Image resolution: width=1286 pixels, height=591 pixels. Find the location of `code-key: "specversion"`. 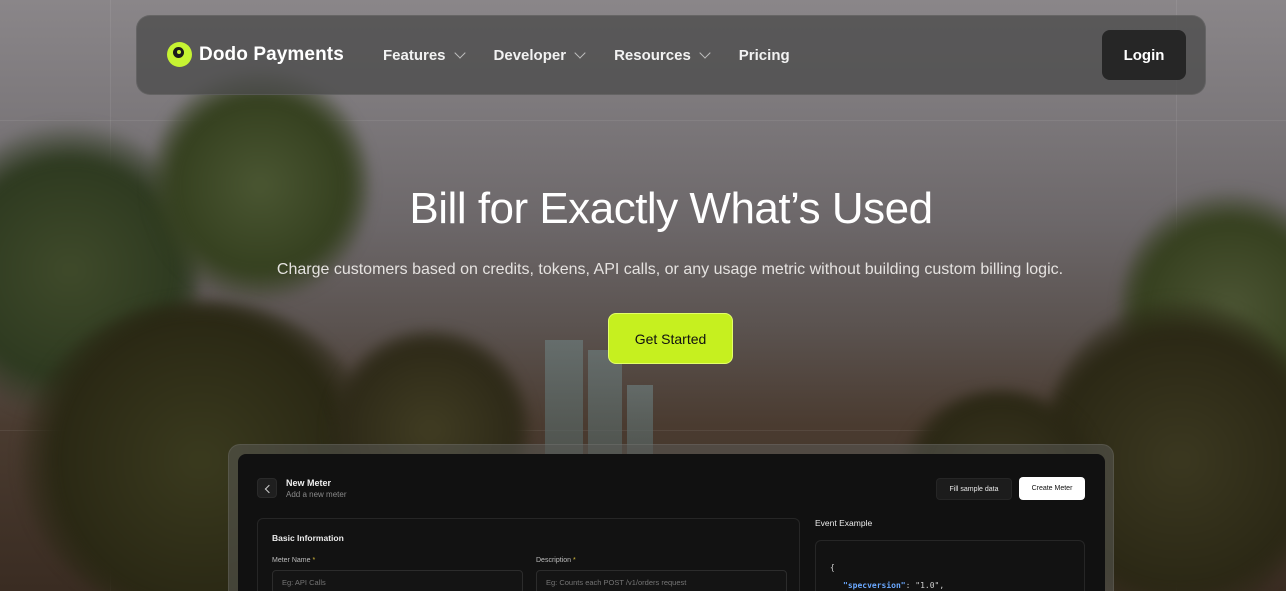

code-key: "specversion" is located at coordinates (874, 585).